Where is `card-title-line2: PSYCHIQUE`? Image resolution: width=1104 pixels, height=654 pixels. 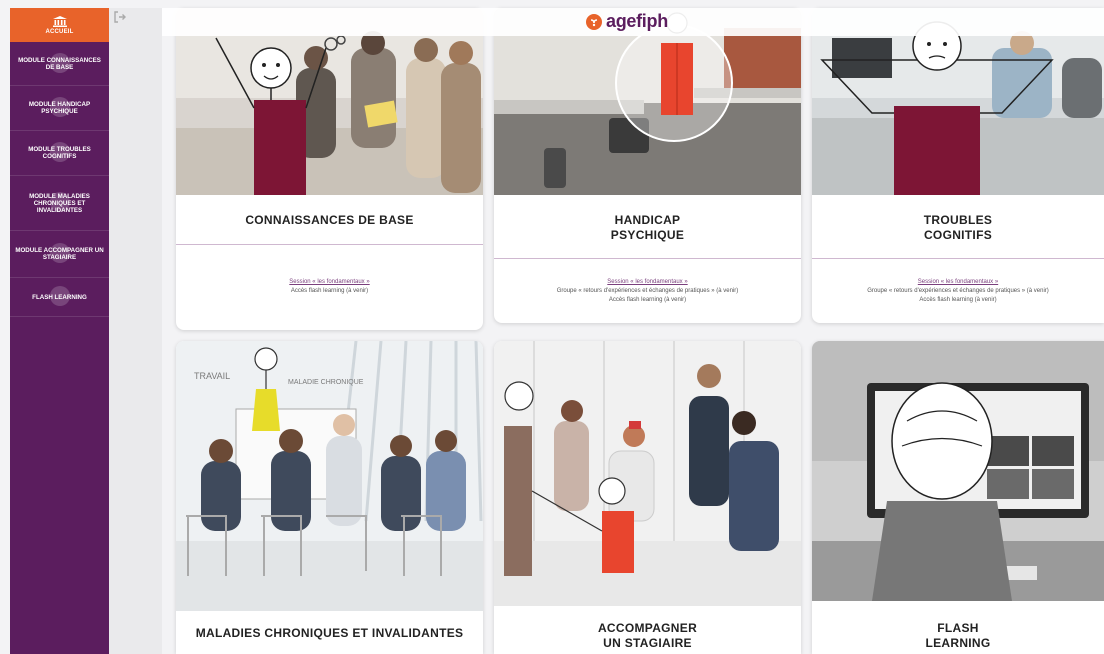
card-title-line2: PSYCHIQUE is located at coordinates (647, 235).